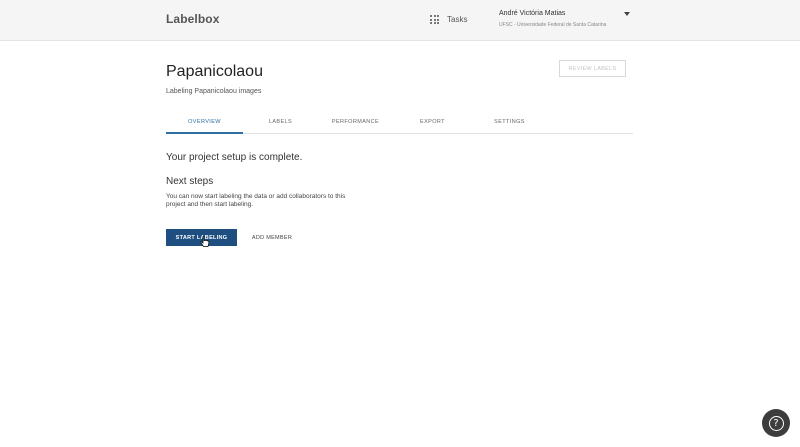 The width and height of the screenshot is (800, 447). I want to click on tab-overview: OVERVIEW, so click(204, 124).